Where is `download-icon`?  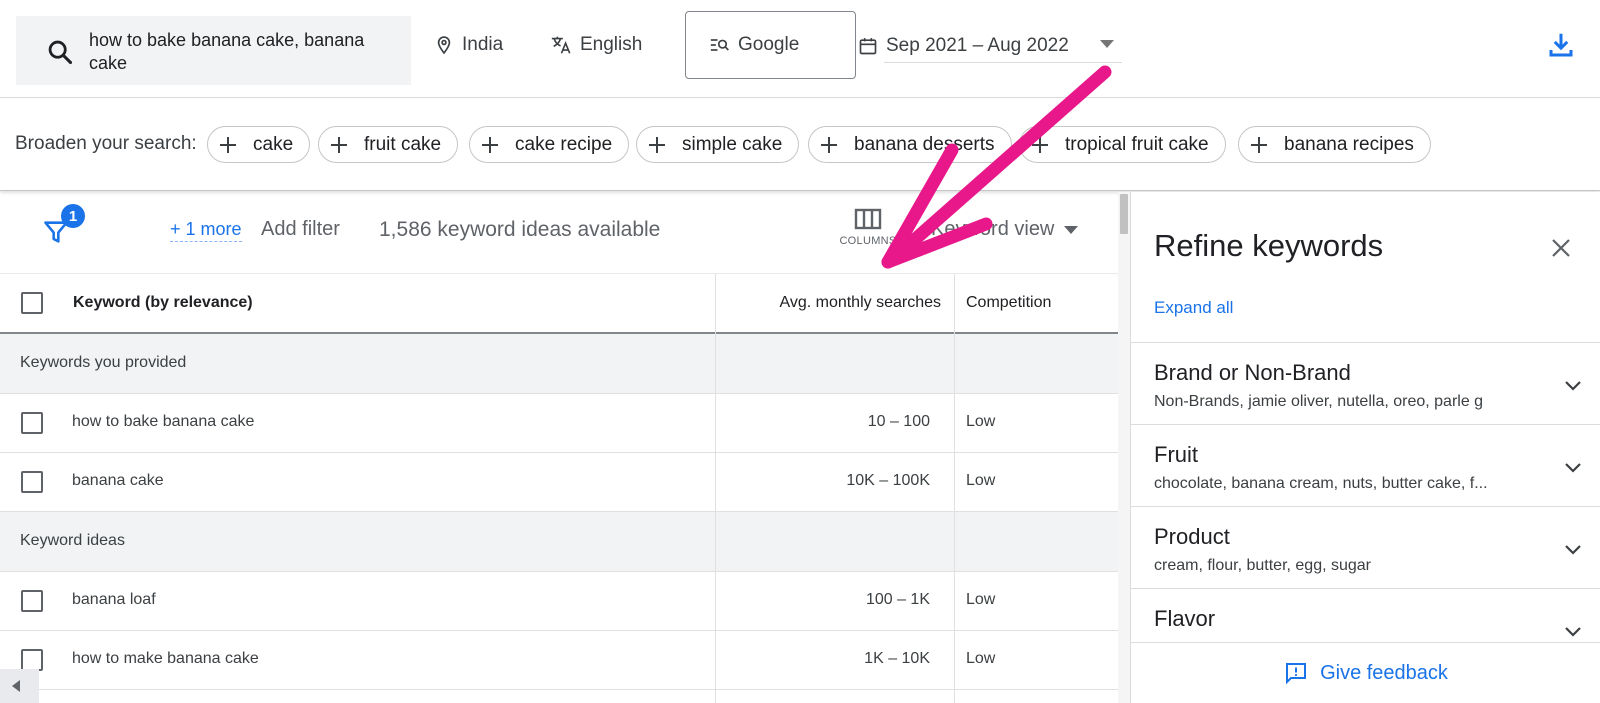 download-icon is located at coordinates (1561, 45).